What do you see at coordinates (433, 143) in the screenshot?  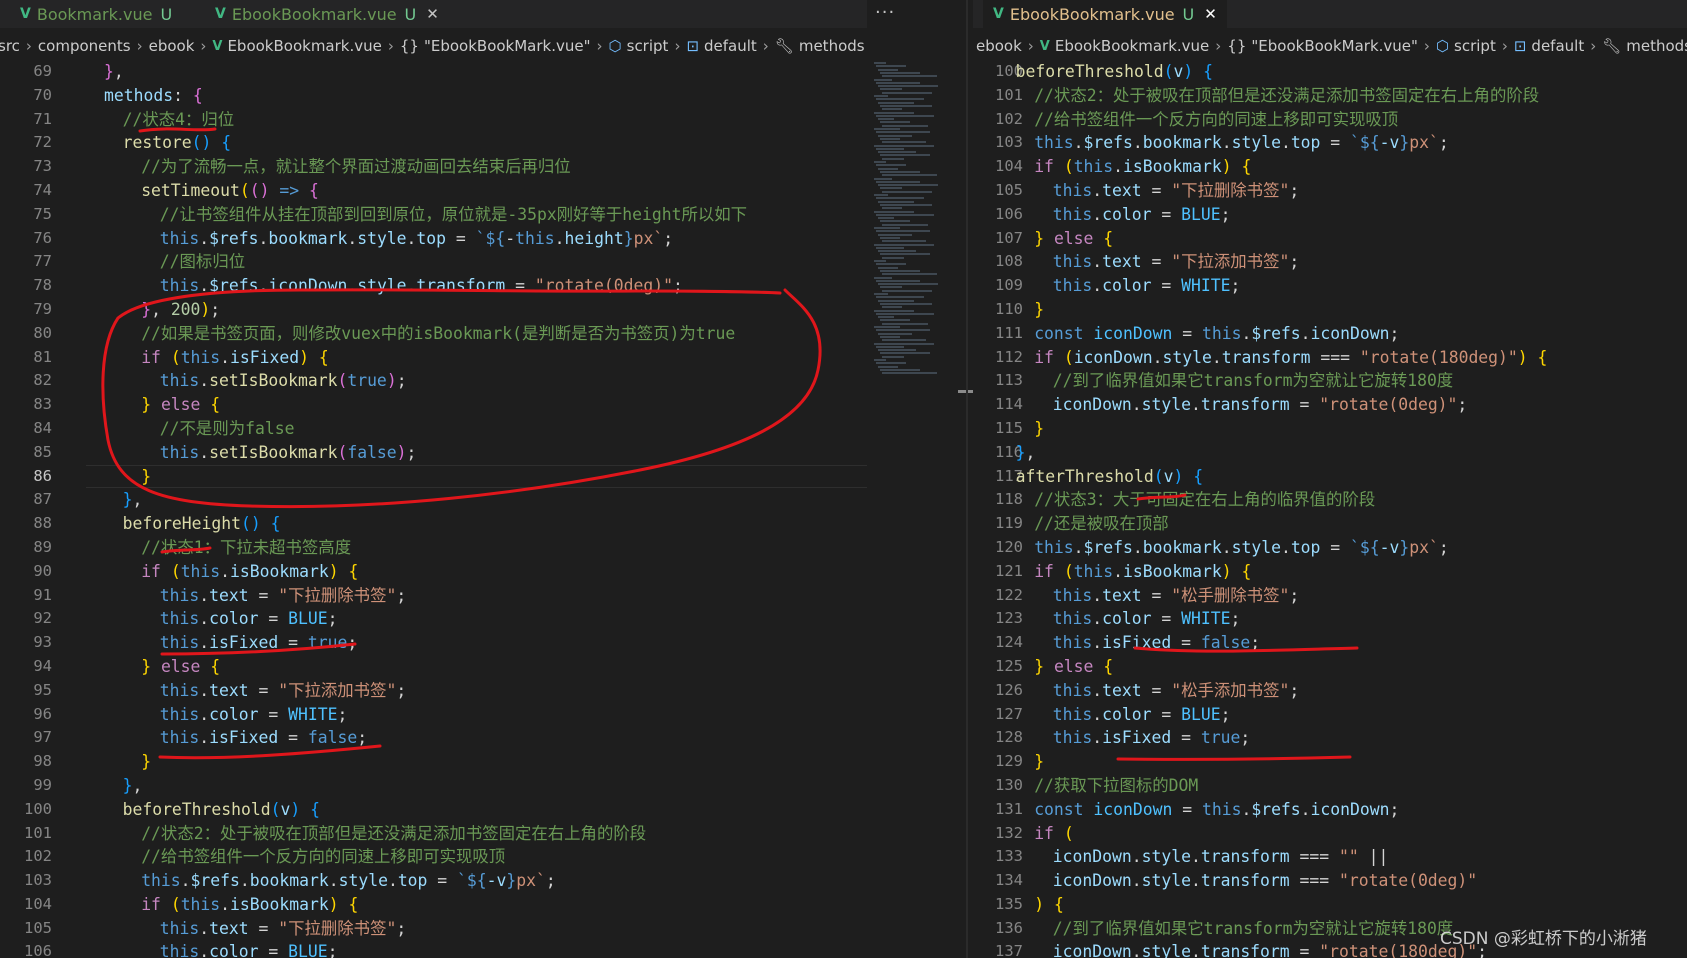 I see `code-line: 72 restore() {` at bounding box center [433, 143].